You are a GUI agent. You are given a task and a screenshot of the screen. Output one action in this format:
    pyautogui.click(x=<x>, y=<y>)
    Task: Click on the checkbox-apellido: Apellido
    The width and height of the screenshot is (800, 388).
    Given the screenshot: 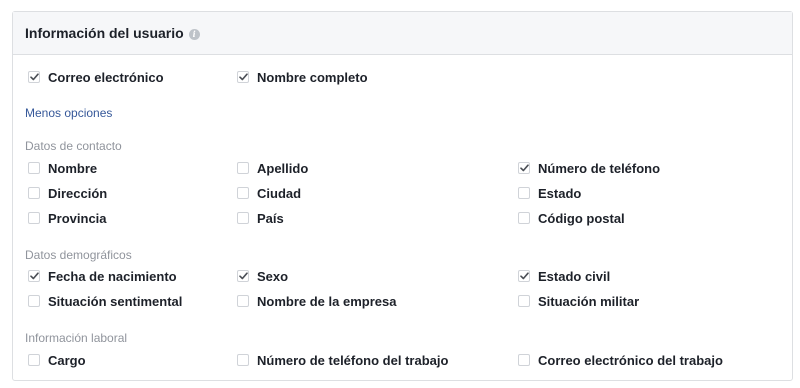 What is the action you would take?
    pyautogui.click(x=272, y=168)
    